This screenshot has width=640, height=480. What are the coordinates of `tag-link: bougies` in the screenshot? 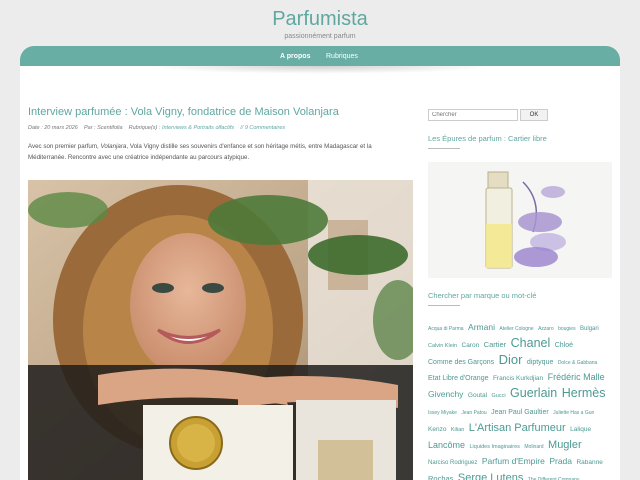 It's located at (567, 329).